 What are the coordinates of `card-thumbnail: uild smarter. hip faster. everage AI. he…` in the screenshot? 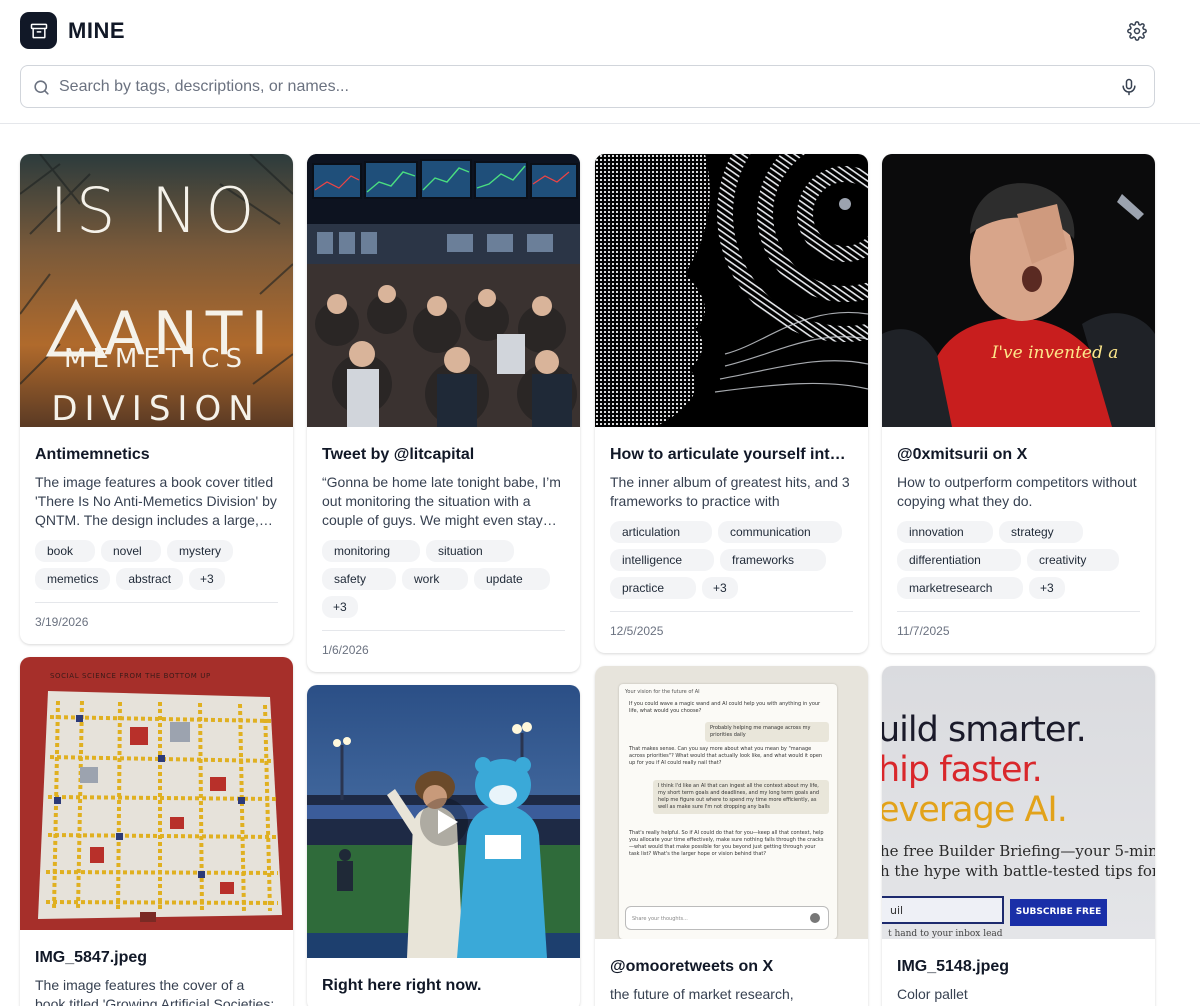 It's located at (1018, 802).